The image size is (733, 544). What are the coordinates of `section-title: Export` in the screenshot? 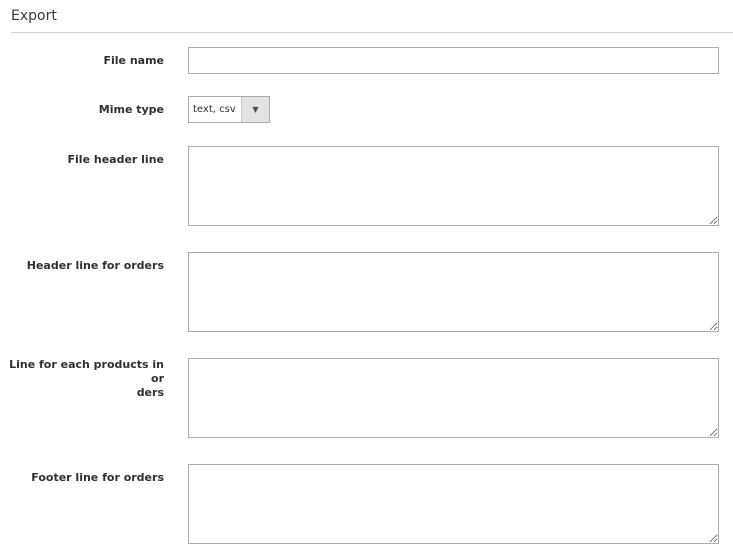 It's located at (34, 16).